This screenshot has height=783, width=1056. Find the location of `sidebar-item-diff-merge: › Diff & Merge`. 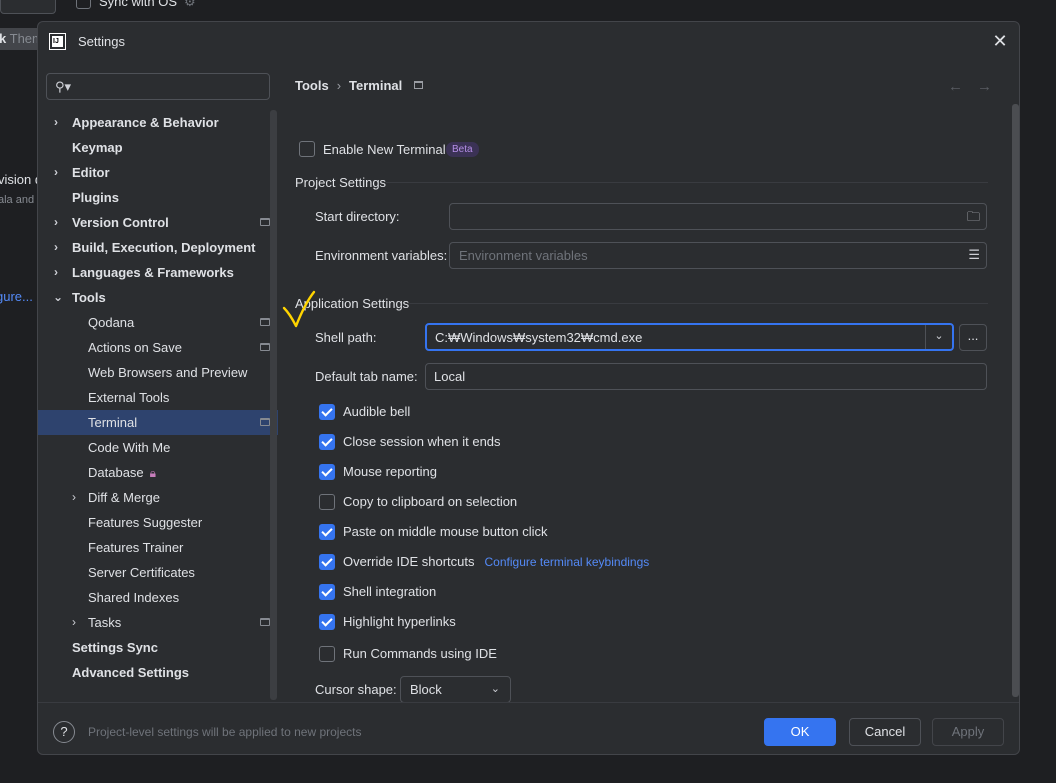

sidebar-item-diff-merge: › Diff & Merge is located at coordinates (158, 497).